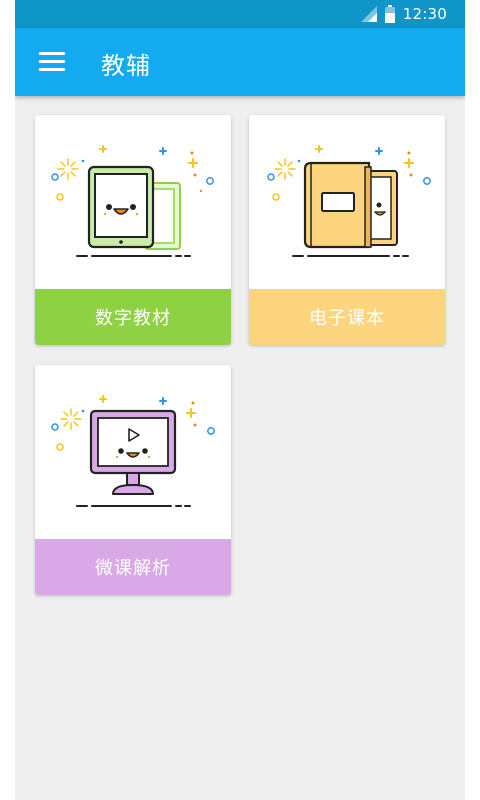  What do you see at coordinates (133, 451) in the screenshot?
I see `monitor-play-icon` at bounding box center [133, 451].